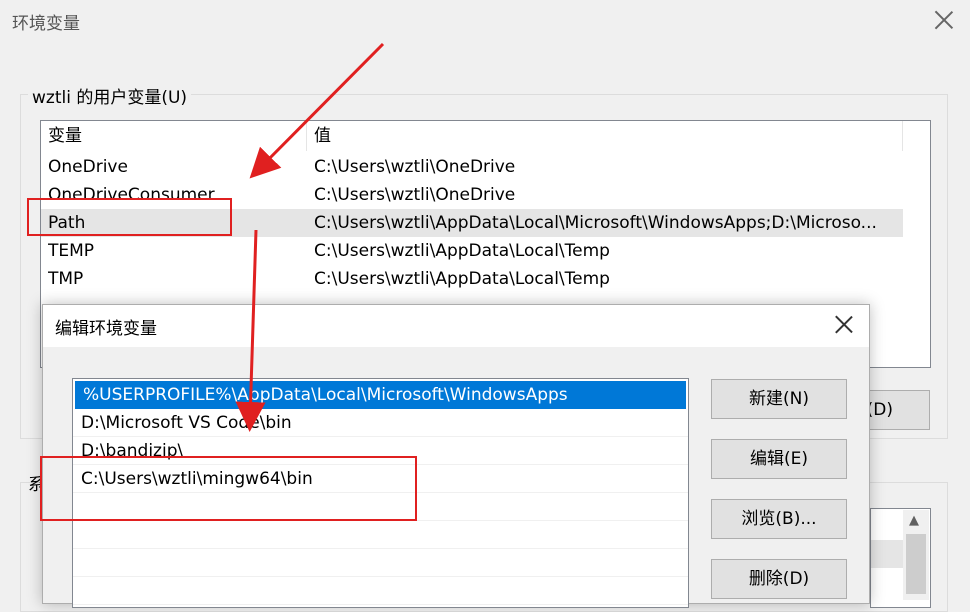  What do you see at coordinates (317, 110) in the screenshot?
I see `arrow-to-path-row` at bounding box center [317, 110].